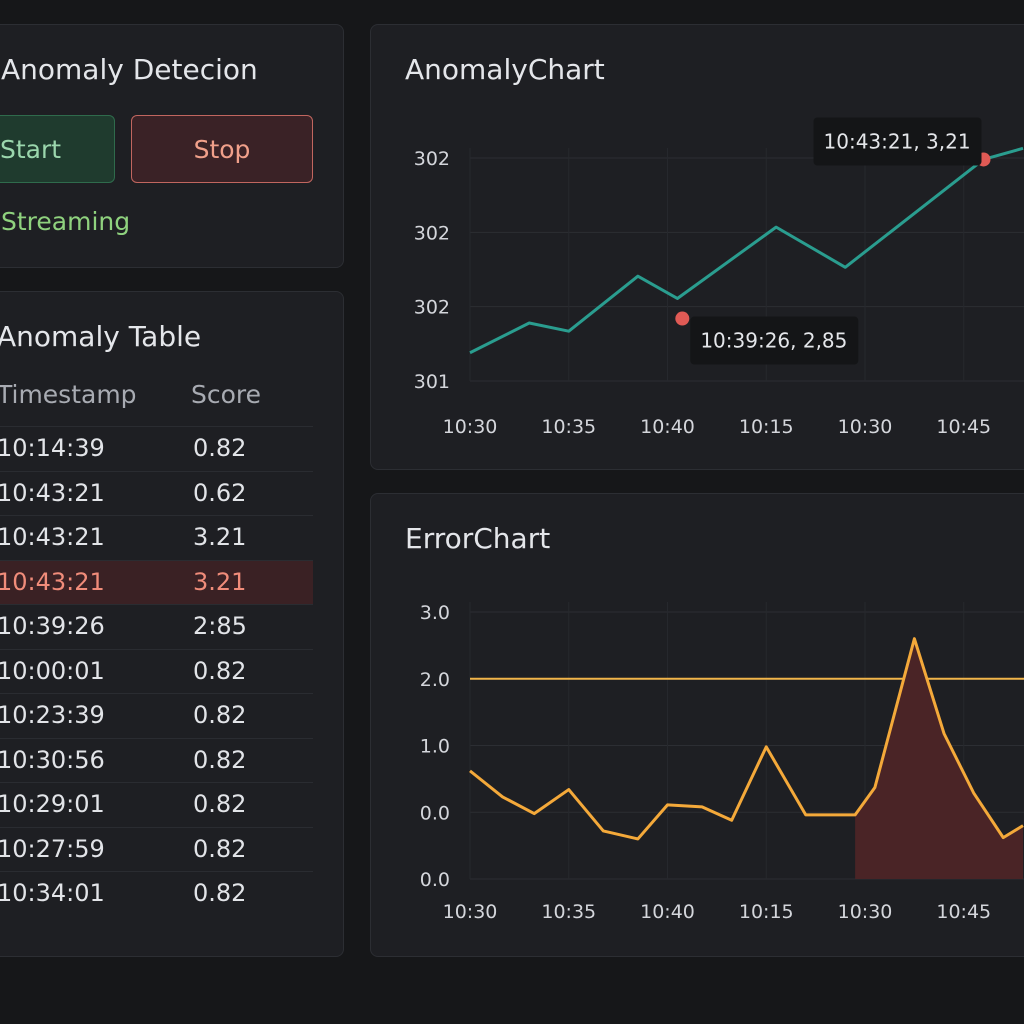 The width and height of the screenshot is (1024, 1024). Describe the element at coordinates (435, 613) in the screenshot. I see `y-tick-label: 3.0` at that location.